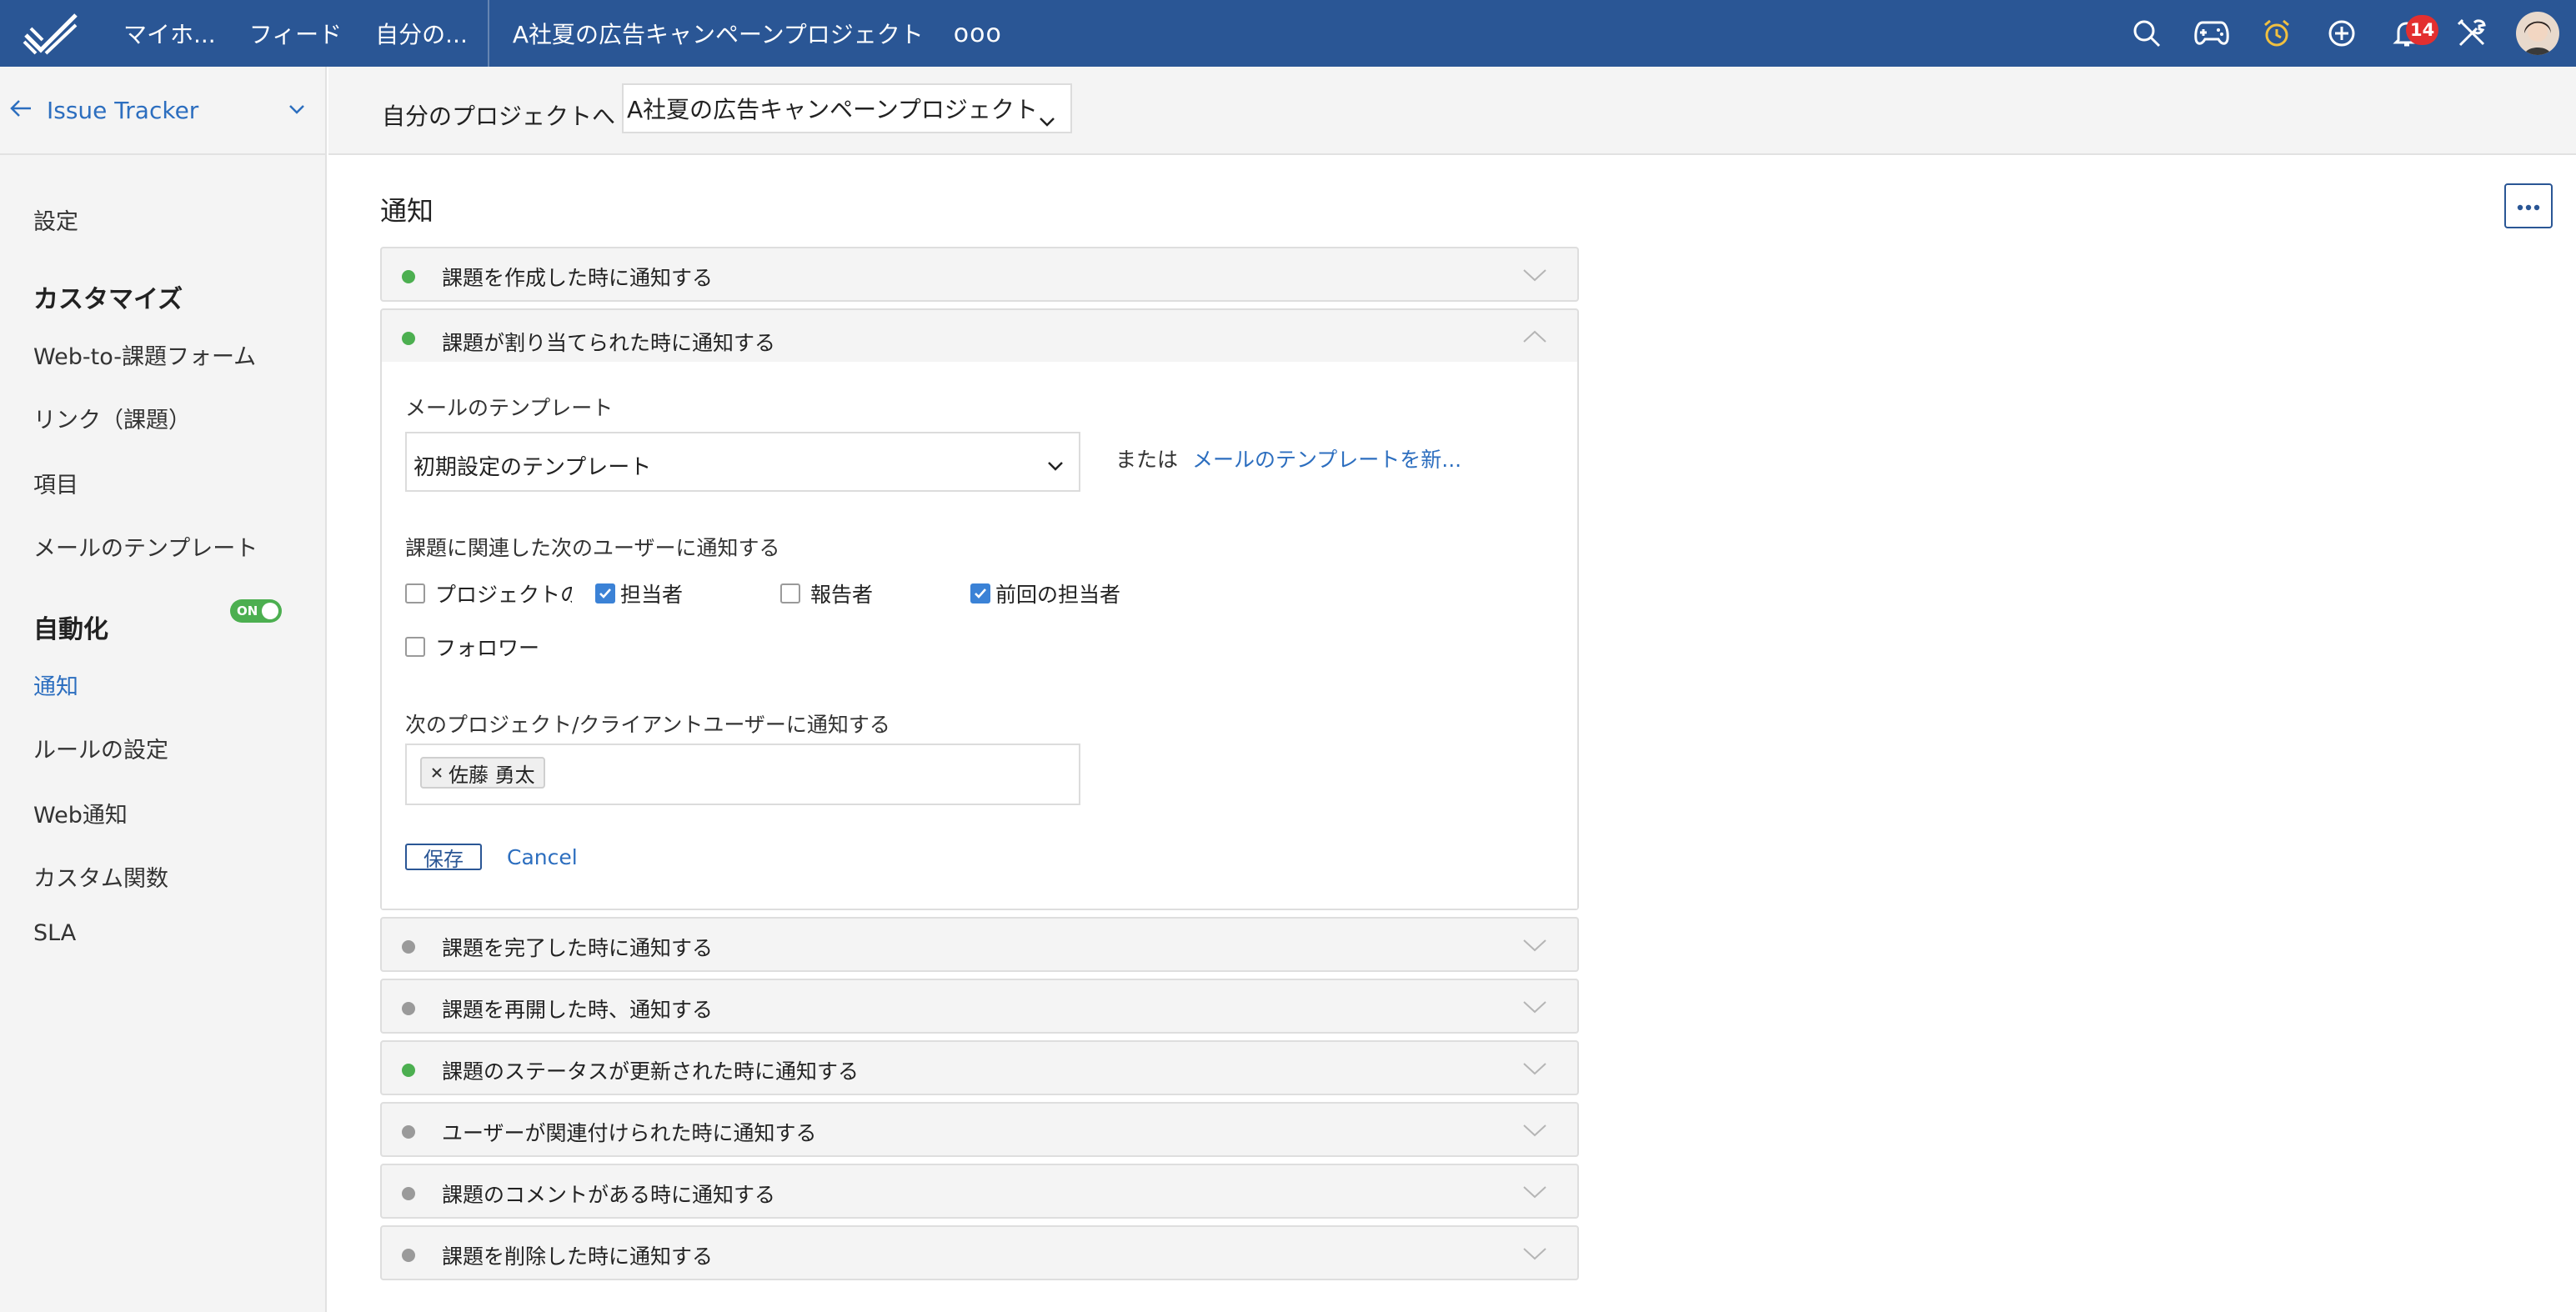 The image size is (2576, 1312). Describe the element at coordinates (21, 110) in the screenshot. I see `back-arrow-icon` at that location.